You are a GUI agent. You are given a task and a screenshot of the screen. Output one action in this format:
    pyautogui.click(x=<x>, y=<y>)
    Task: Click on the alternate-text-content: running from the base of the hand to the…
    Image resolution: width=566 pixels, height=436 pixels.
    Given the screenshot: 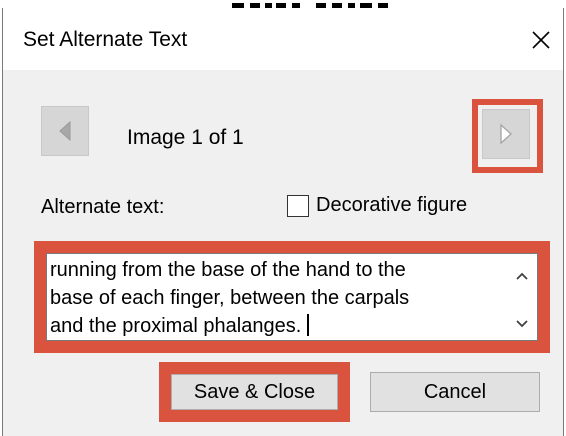 What is the action you would take?
    pyautogui.click(x=230, y=298)
    